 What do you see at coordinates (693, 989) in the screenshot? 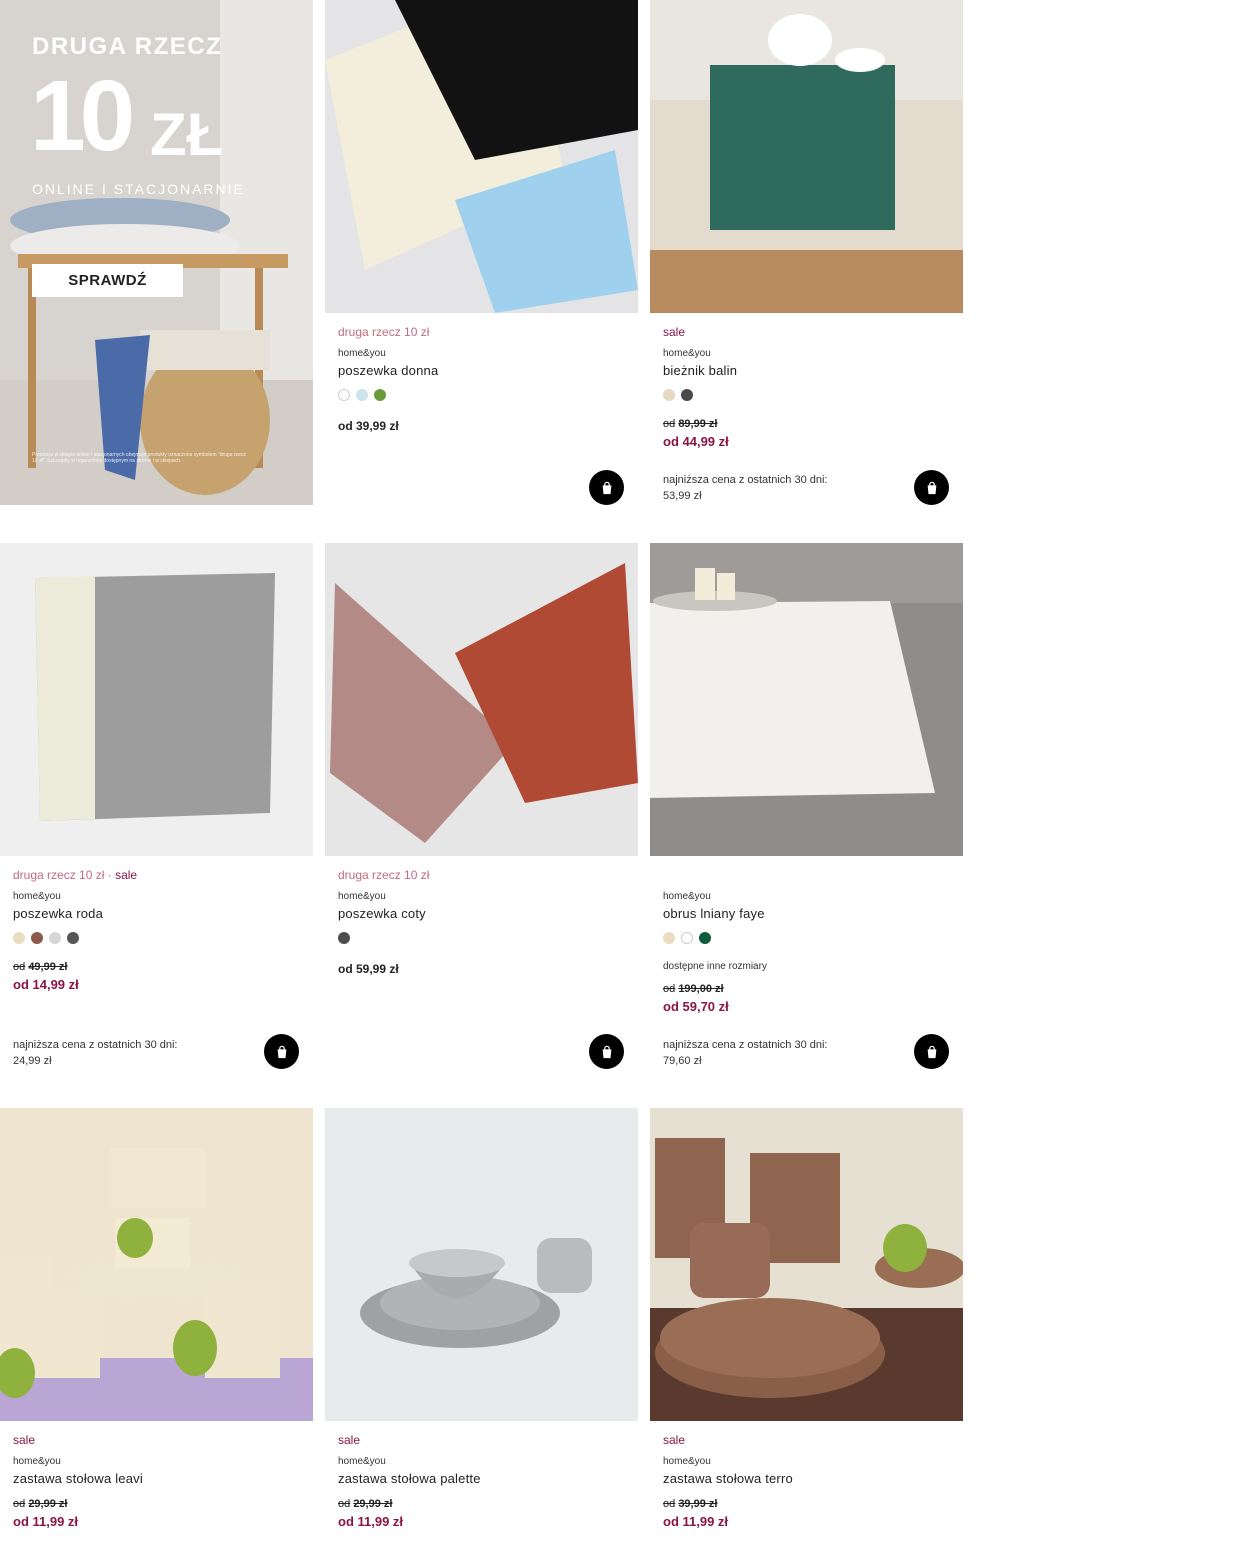
I see `old-price: od 199,00 zł` at bounding box center [693, 989].